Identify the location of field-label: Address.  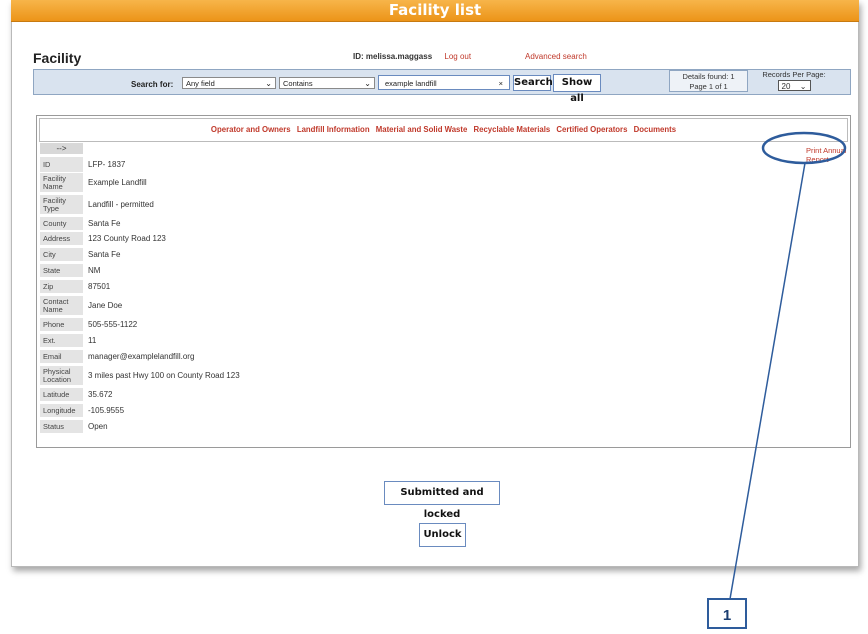
(61, 238).